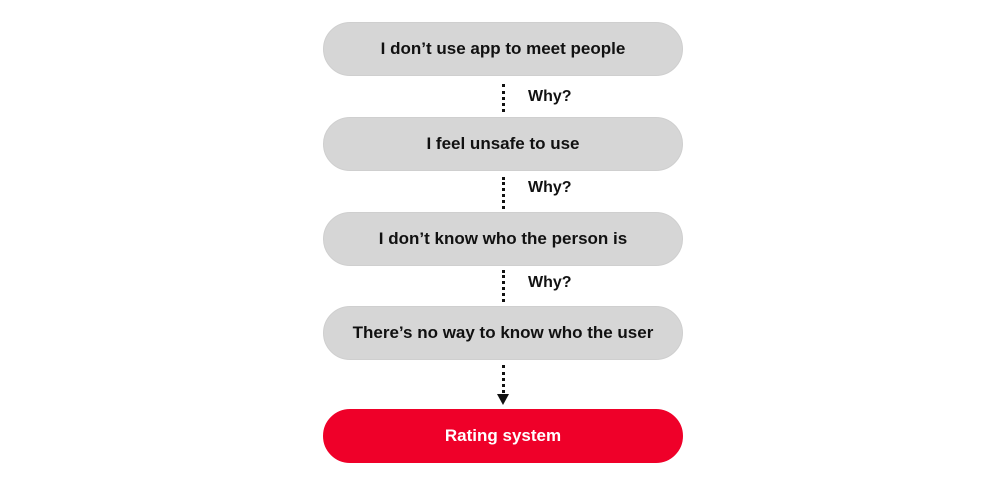  I want to click on step-box-4: There’s no way to know who the user, so click(503, 333).